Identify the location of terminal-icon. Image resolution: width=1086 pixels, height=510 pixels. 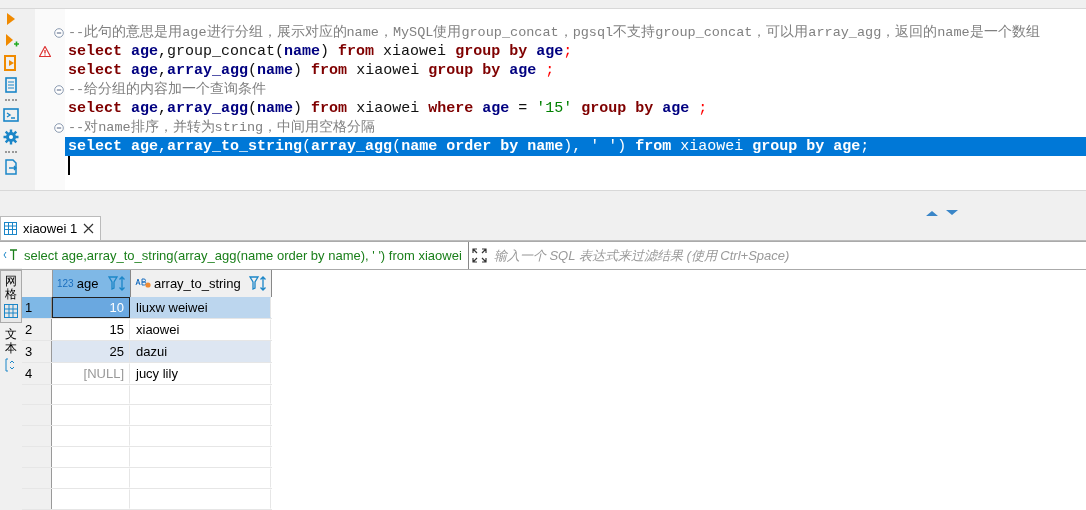
(11, 115).